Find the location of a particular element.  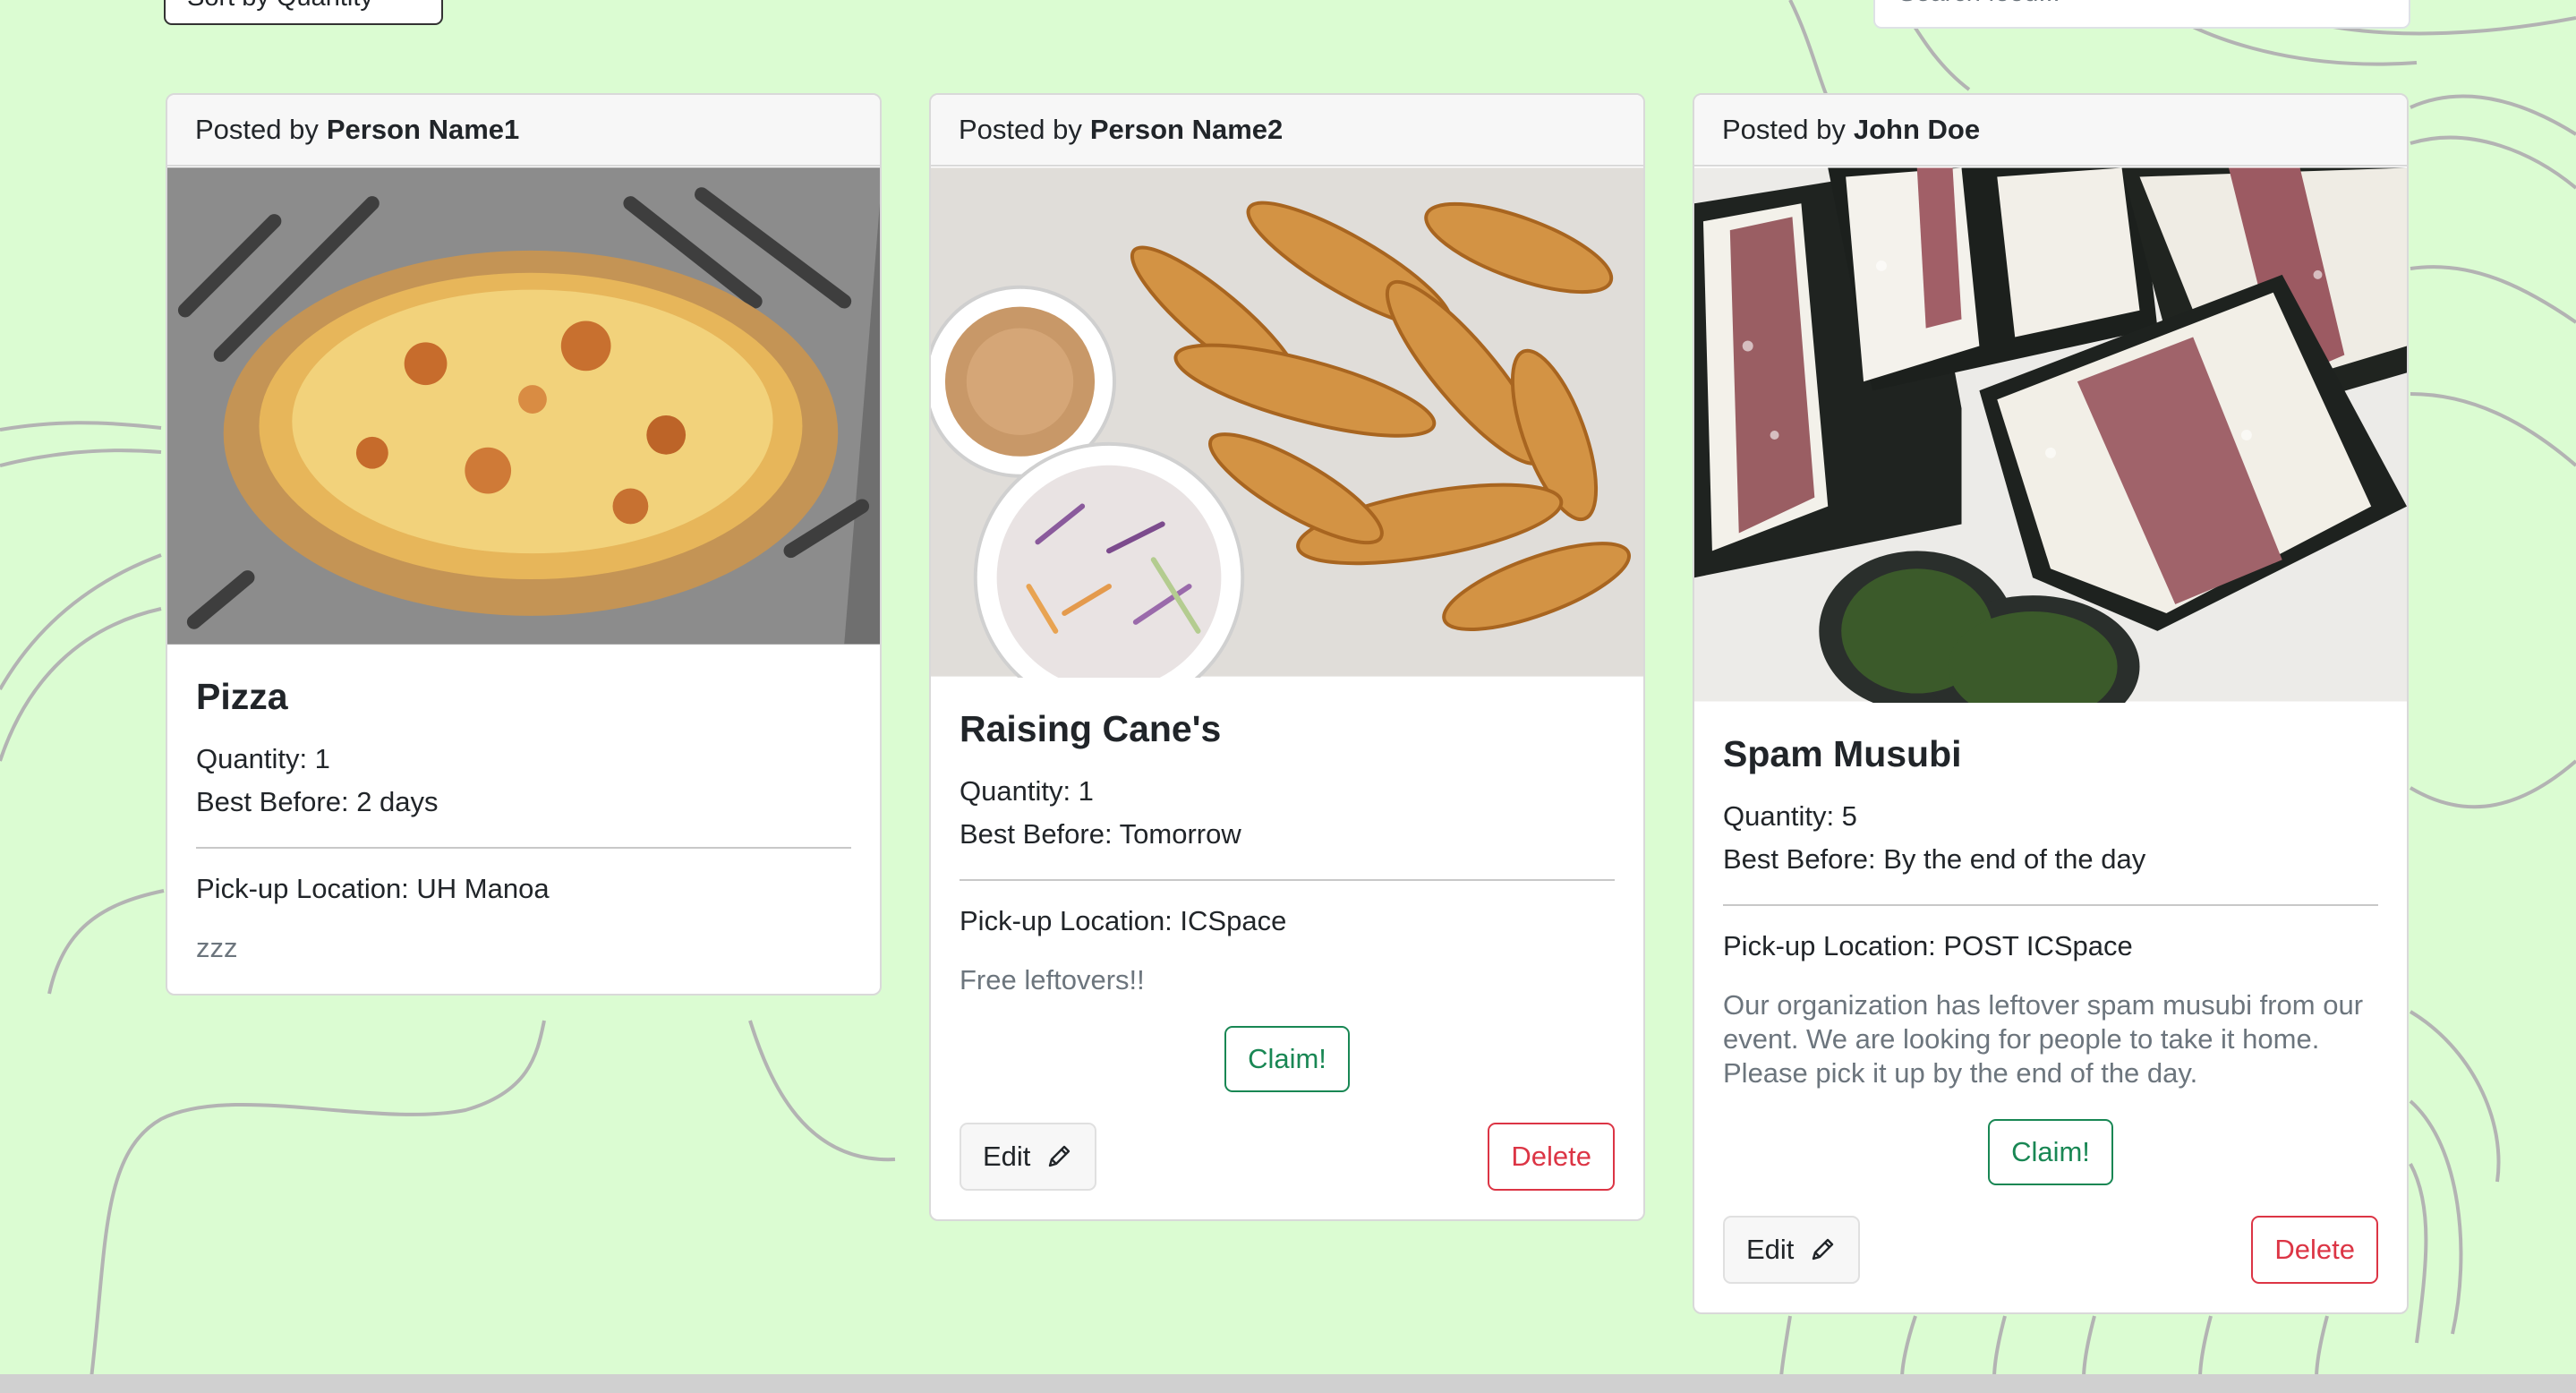

food-title: Raising Cane's is located at coordinates (1091, 728).